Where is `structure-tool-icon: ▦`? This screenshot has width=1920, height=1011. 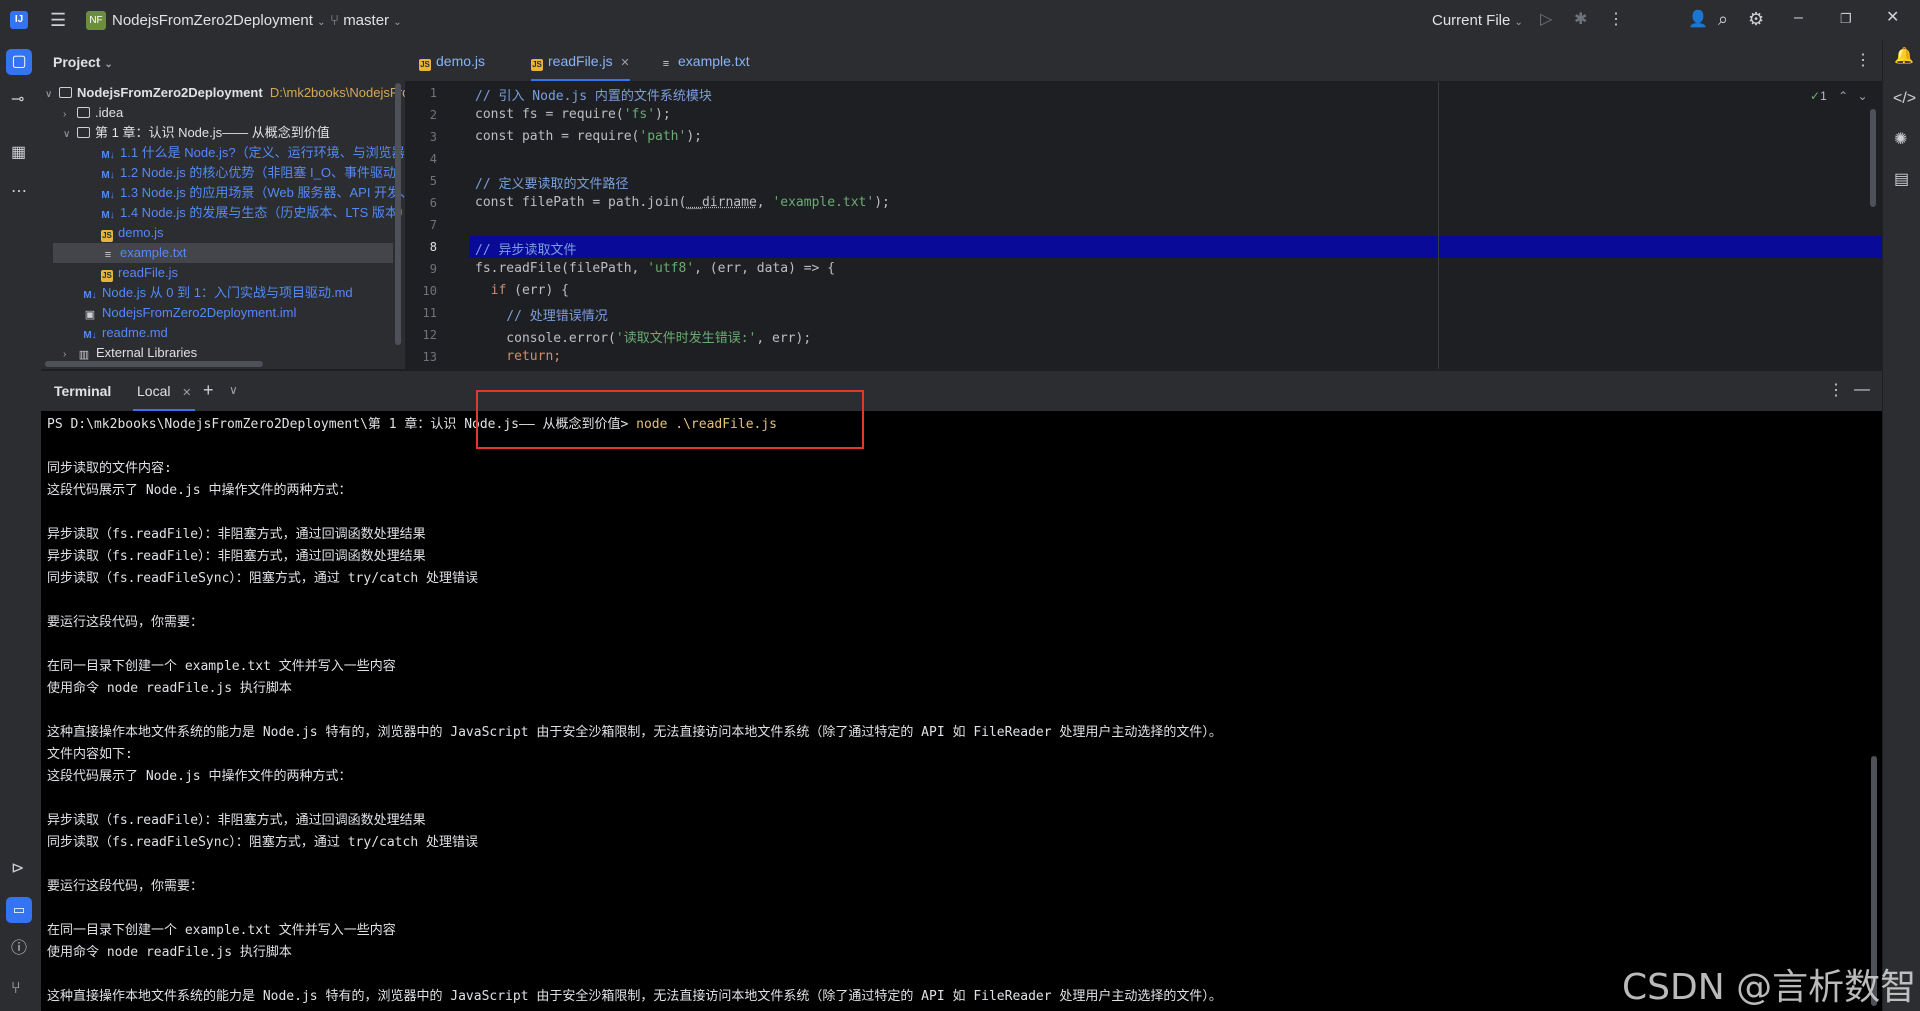 structure-tool-icon: ▦ is located at coordinates (18, 153).